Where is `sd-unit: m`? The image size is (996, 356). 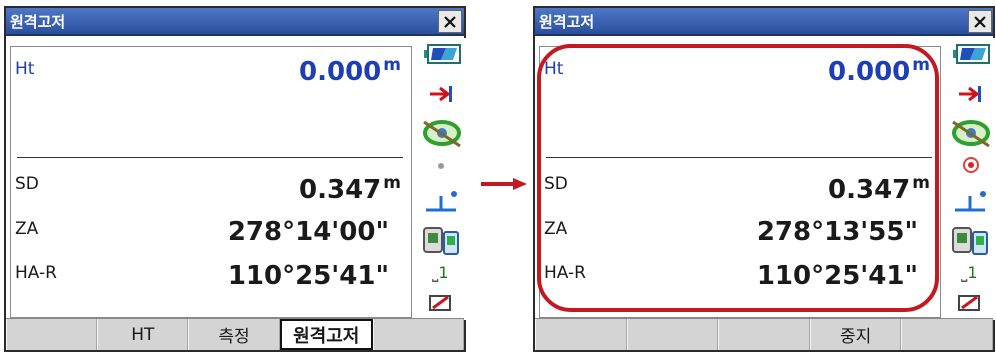
sd-unit: m is located at coordinates (392, 183).